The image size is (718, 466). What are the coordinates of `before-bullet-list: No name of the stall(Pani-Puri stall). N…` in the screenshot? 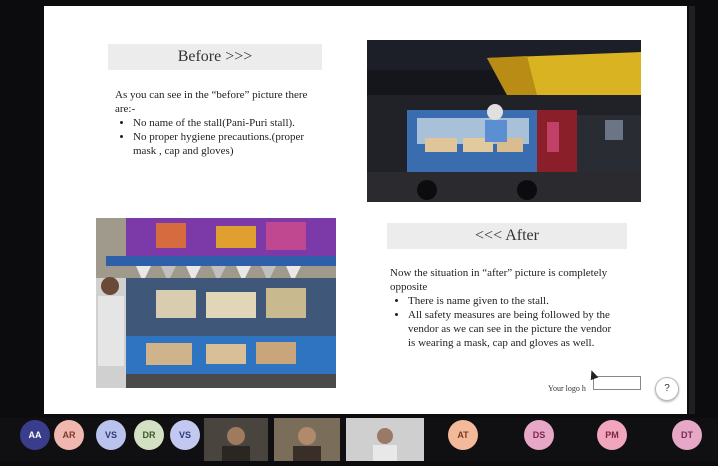 It's located at (220, 137).